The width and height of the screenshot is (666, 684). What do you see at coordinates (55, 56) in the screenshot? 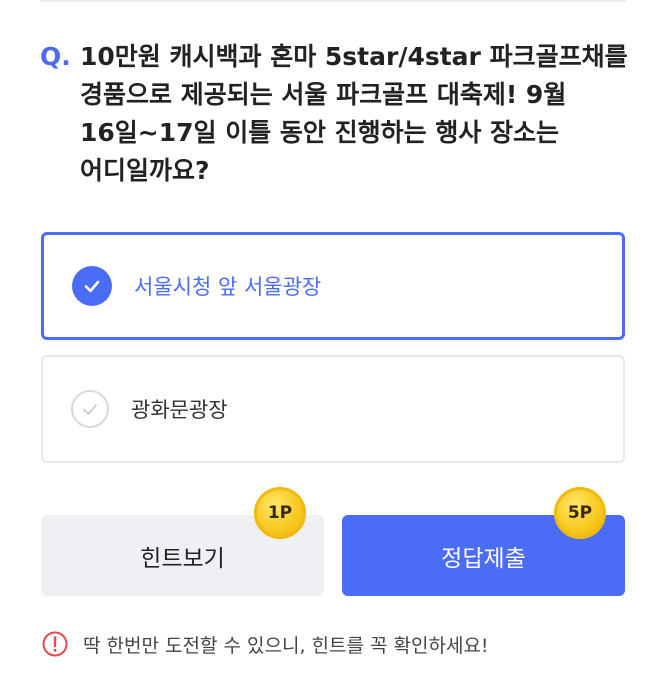
I see `question-prefix: Q.` at bounding box center [55, 56].